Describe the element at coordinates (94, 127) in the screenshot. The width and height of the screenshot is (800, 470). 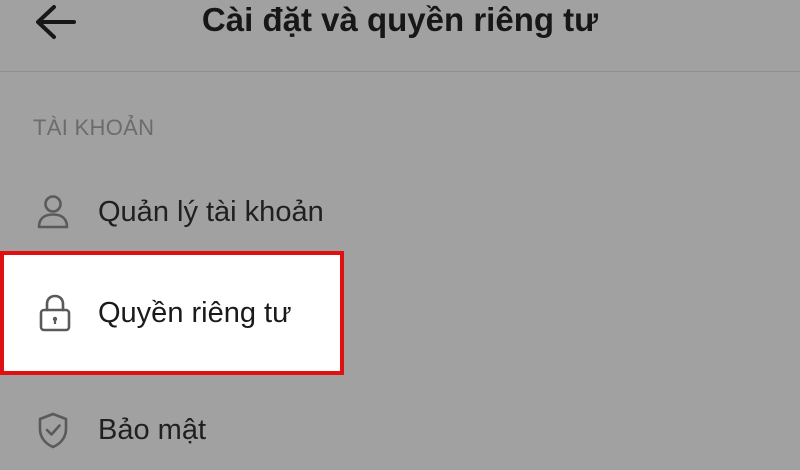
I see `section-label-account: TÀI KHOẢN` at that location.